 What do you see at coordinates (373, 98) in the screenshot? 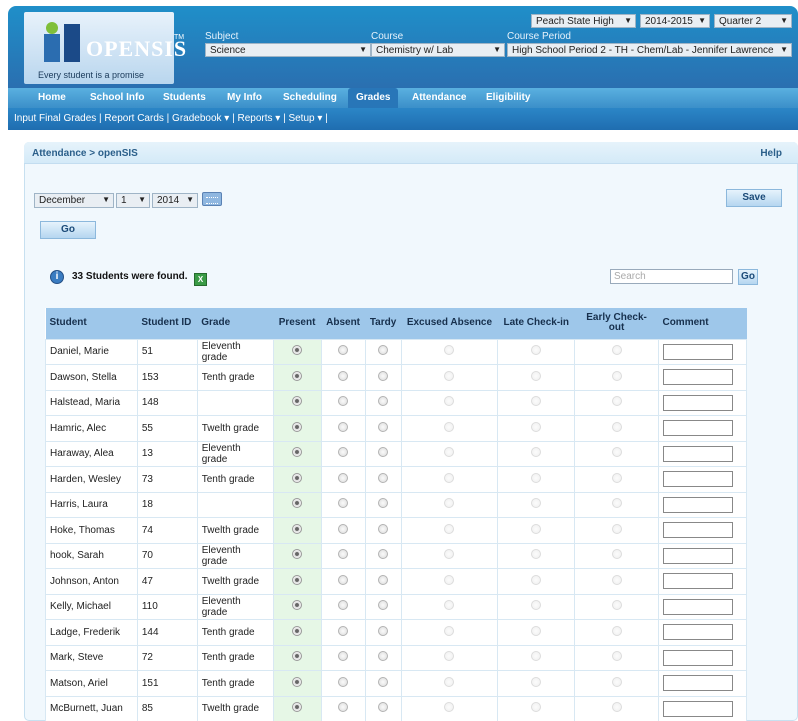
I see `nav-grades: Grades` at bounding box center [373, 98].